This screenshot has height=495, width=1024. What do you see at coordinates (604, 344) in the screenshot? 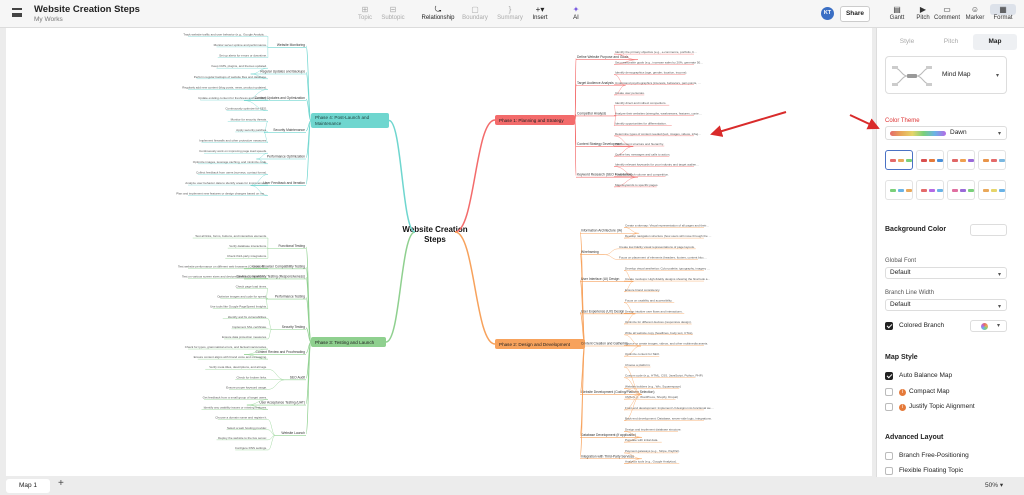
I see `subtopic-label: Content Creation and Gathering` at bounding box center [604, 344].